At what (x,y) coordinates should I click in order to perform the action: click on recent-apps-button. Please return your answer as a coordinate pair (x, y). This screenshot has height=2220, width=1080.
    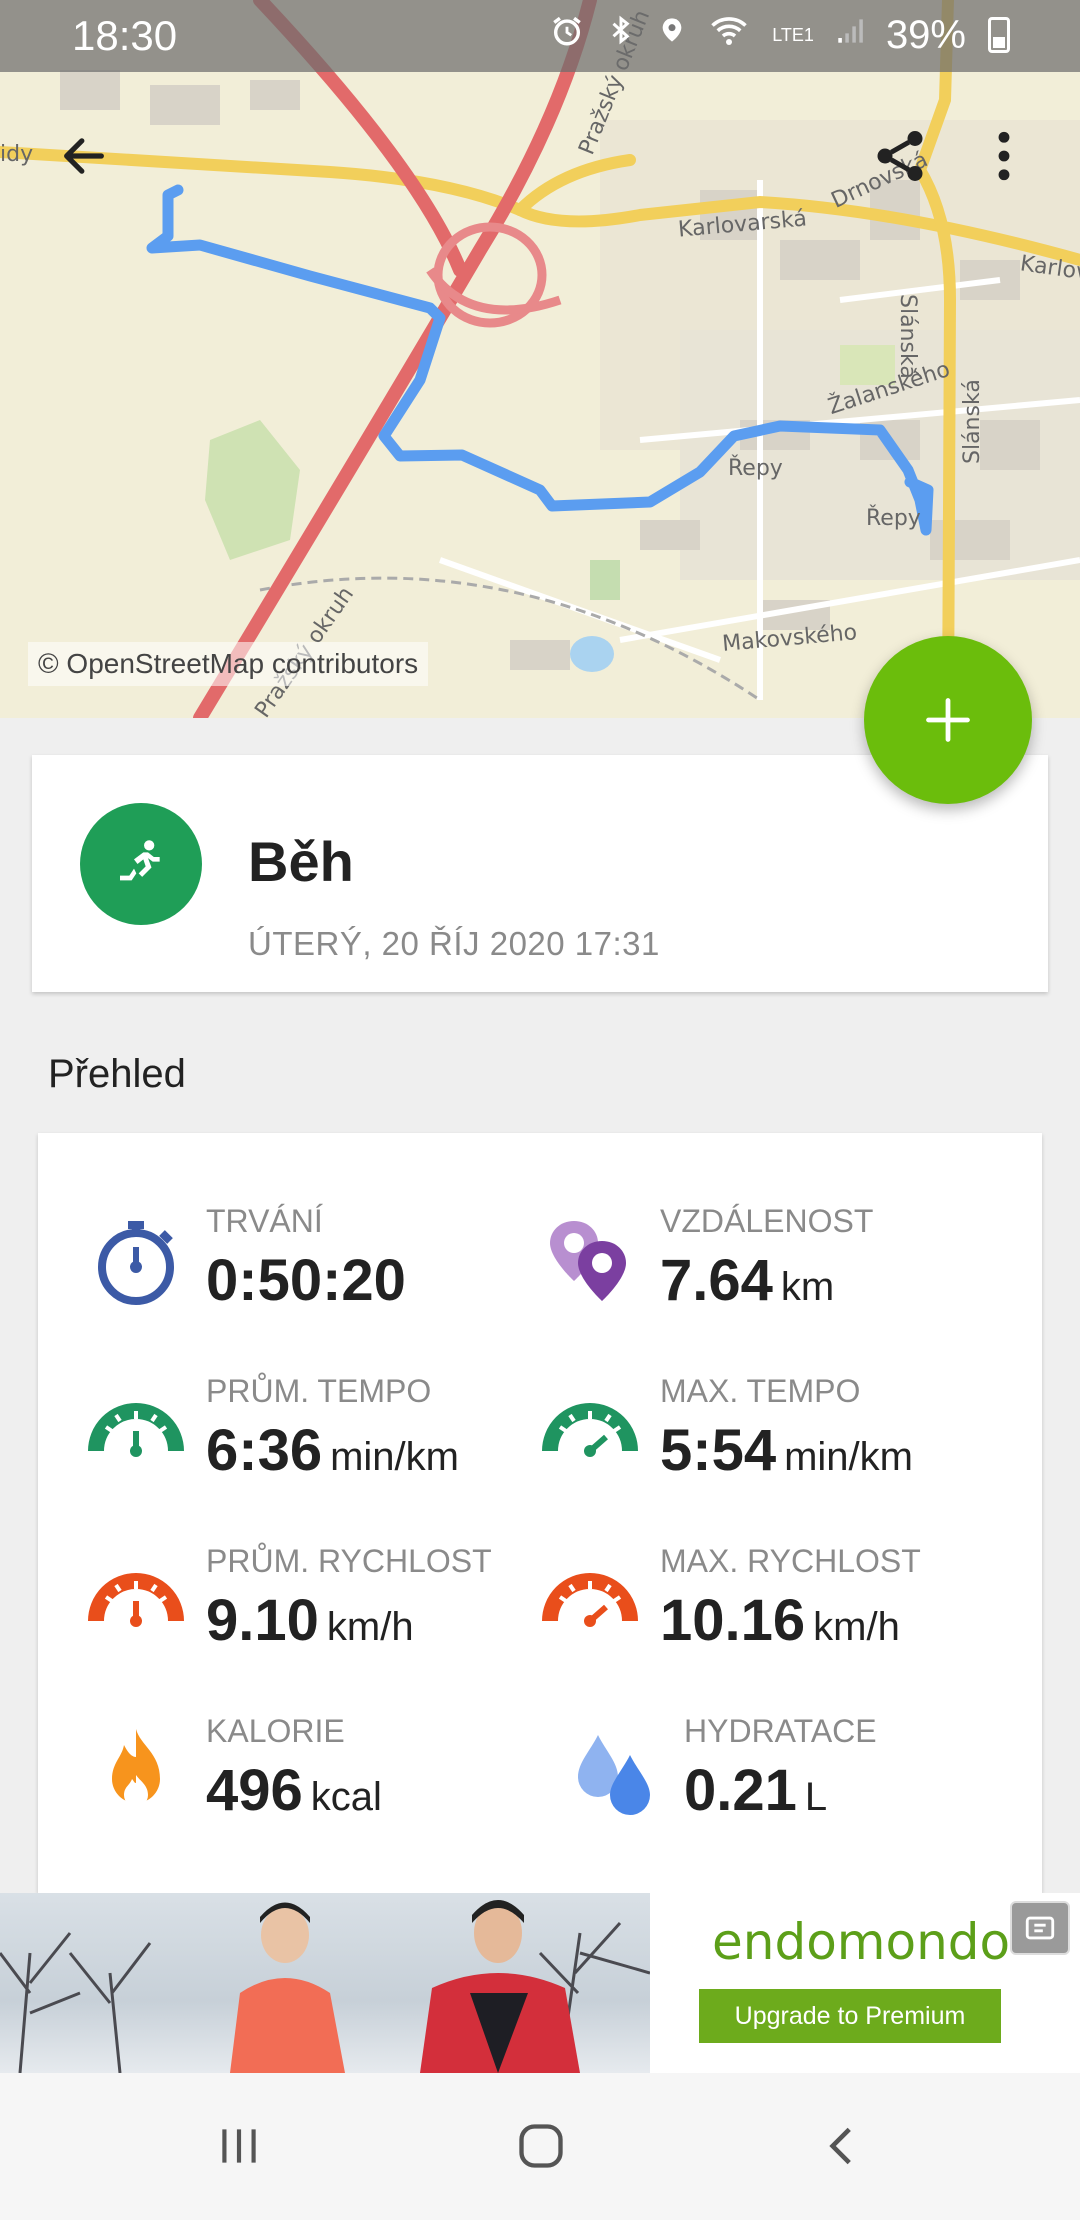
    Looking at the image, I should click on (239, 2146).